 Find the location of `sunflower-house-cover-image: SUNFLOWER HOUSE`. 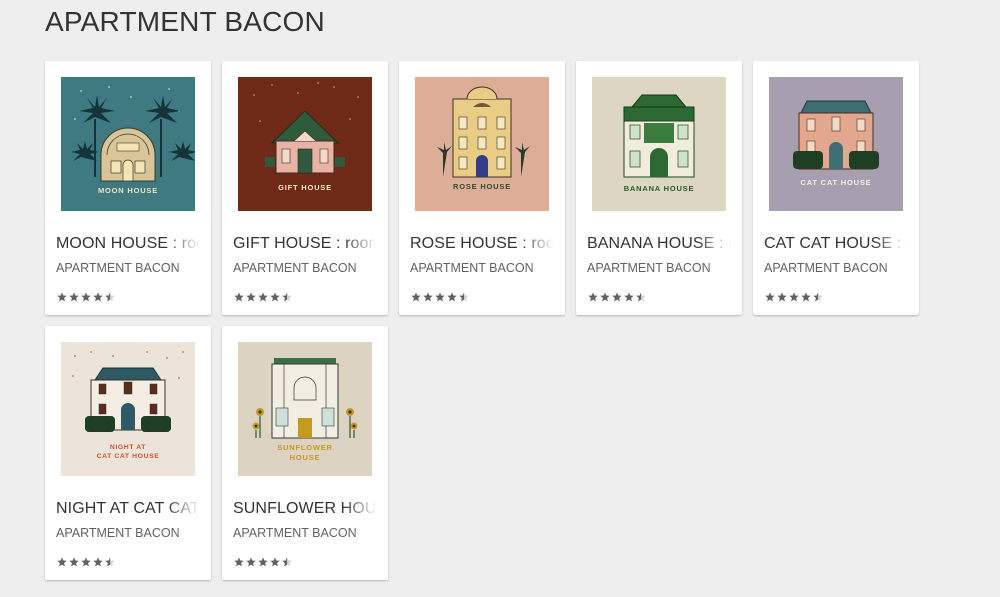

sunflower-house-cover-image: SUNFLOWER HOUSE is located at coordinates (305, 409).